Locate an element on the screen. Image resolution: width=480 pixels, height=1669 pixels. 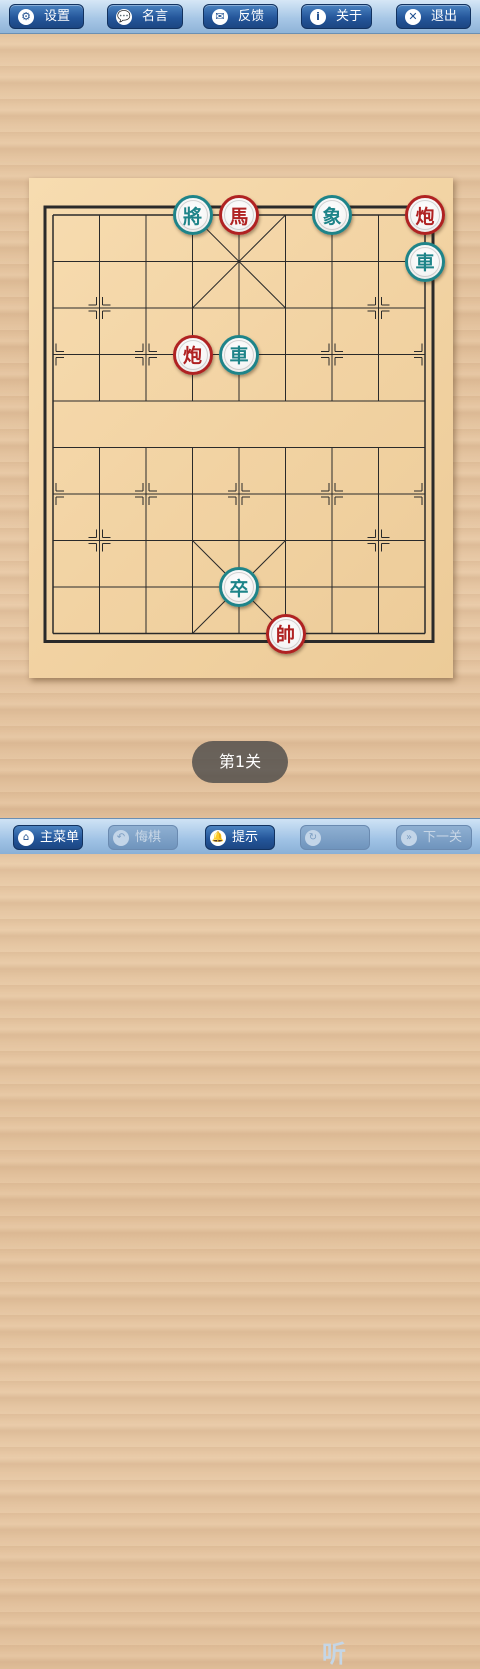
black-piece: 將 is located at coordinates (192, 215).